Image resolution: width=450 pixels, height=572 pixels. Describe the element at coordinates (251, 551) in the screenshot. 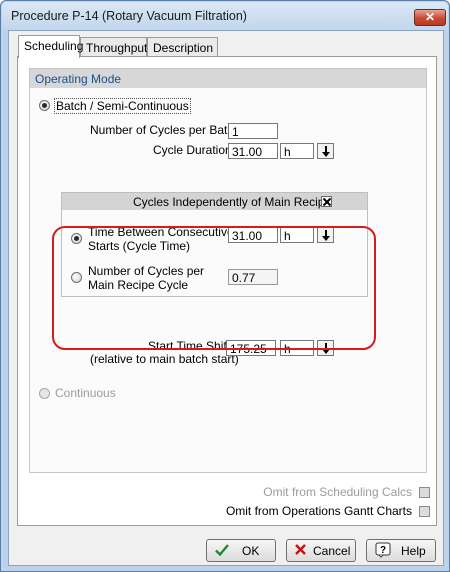

I see `ok-label: OK` at that location.